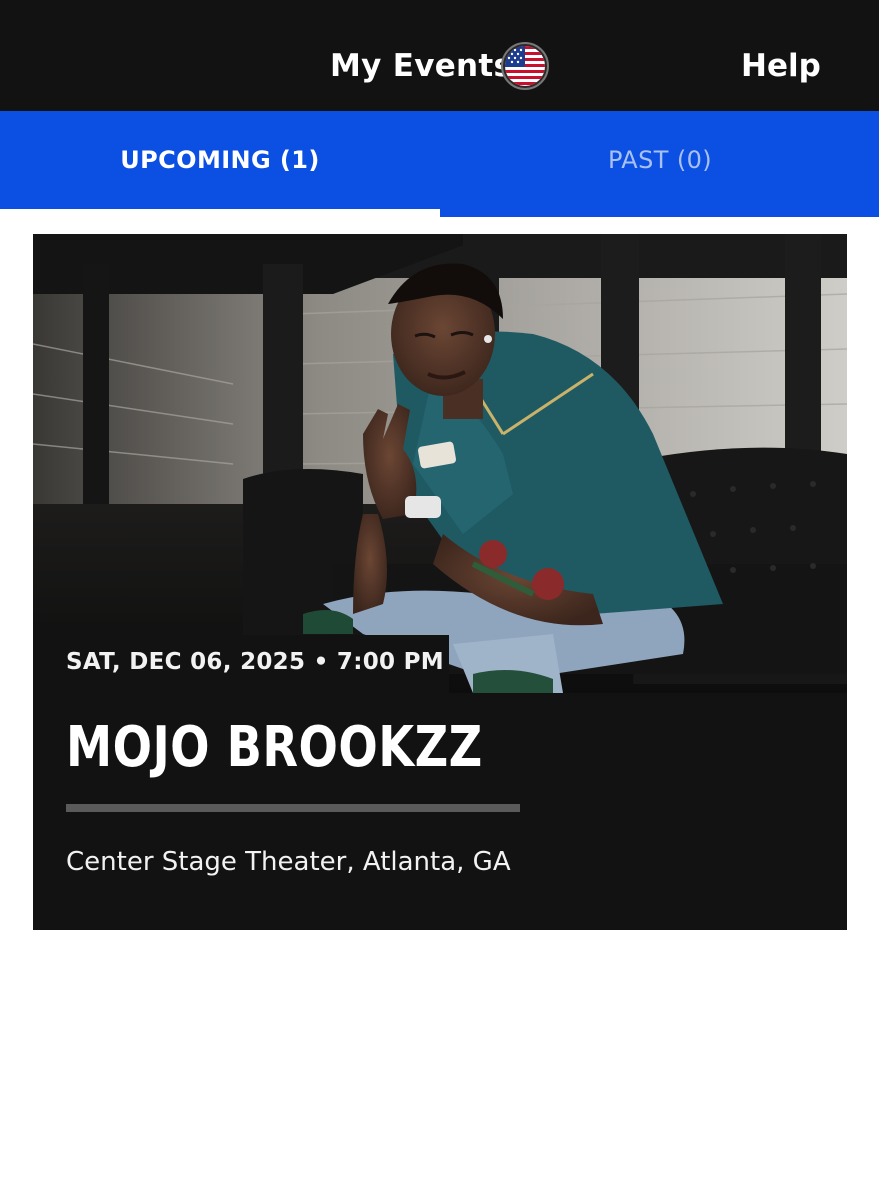 Image resolution: width=879 pixels, height=1200 pixels. I want to click on event-tabs: UPCOMING (1) PAST (0), so click(439, 164).